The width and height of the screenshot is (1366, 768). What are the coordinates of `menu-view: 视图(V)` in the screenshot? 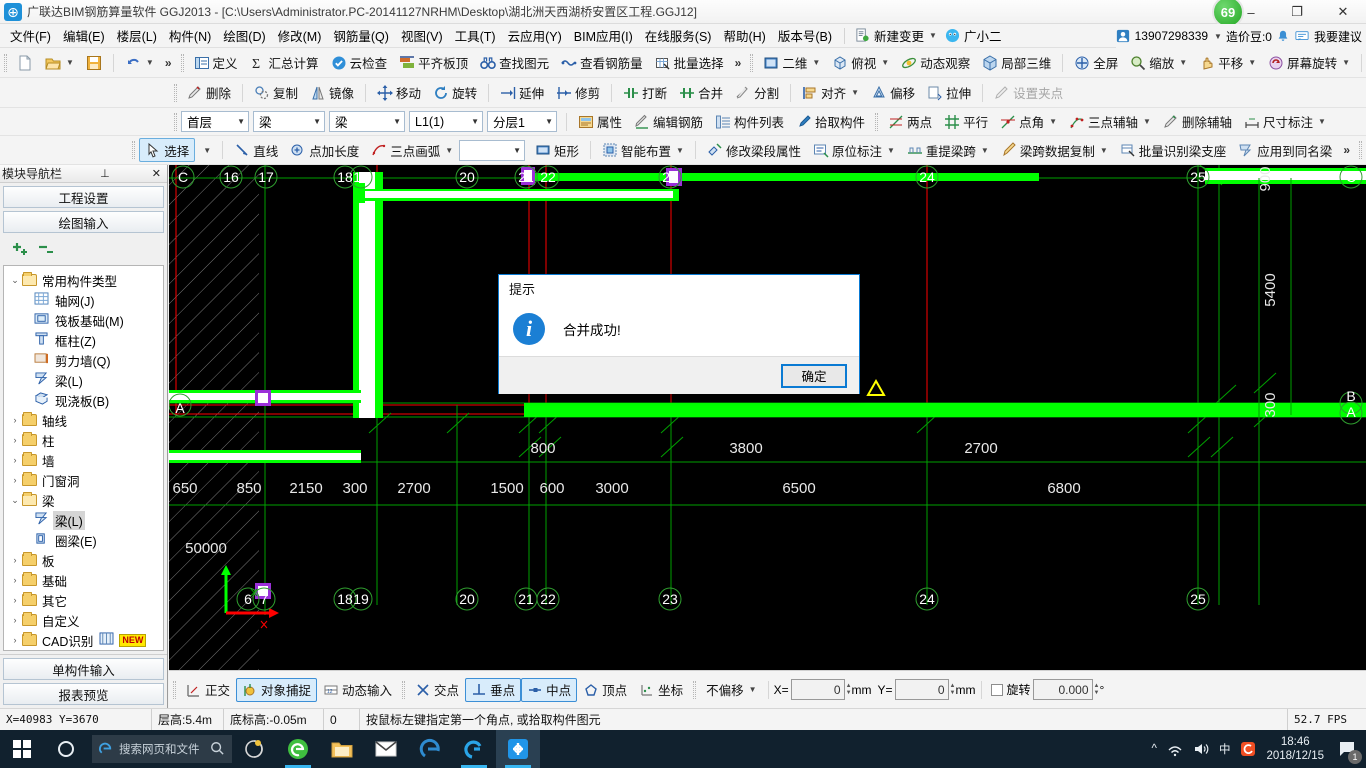 It's located at (422, 35).